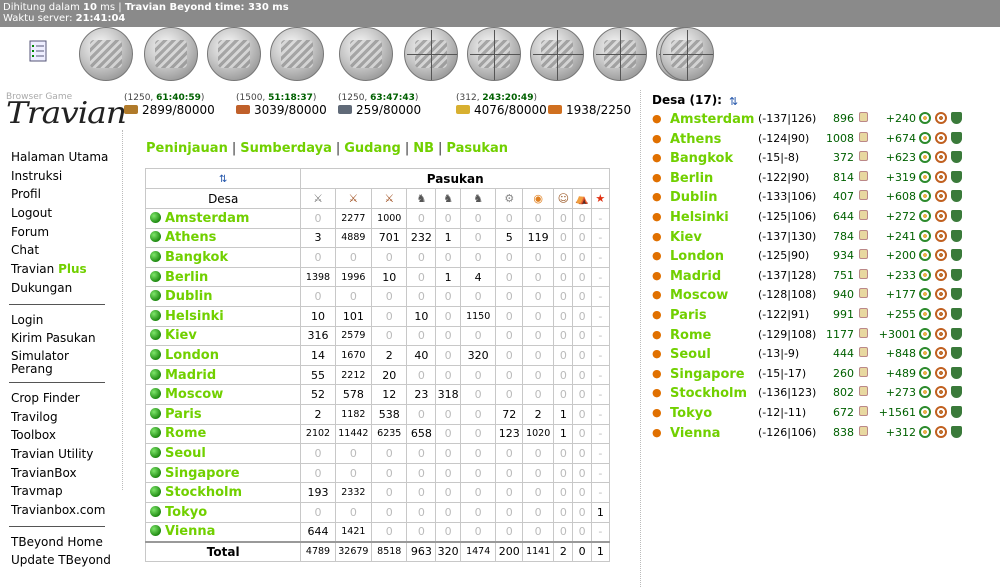 This screenshot has width=1000, height=587. What do you see at coordinates (194, 394) in the screenshot?
I see `village-link: Moscow` at bounding box center [194, 394].